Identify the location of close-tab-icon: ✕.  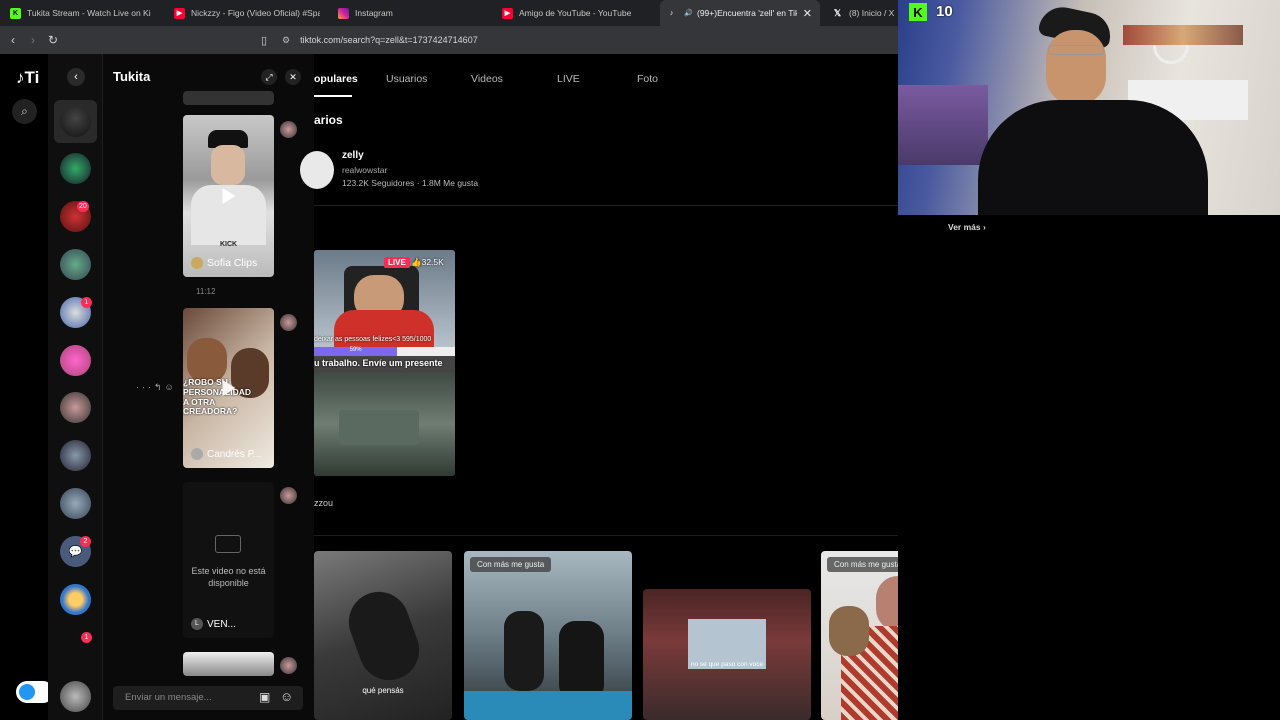
(807, 13).